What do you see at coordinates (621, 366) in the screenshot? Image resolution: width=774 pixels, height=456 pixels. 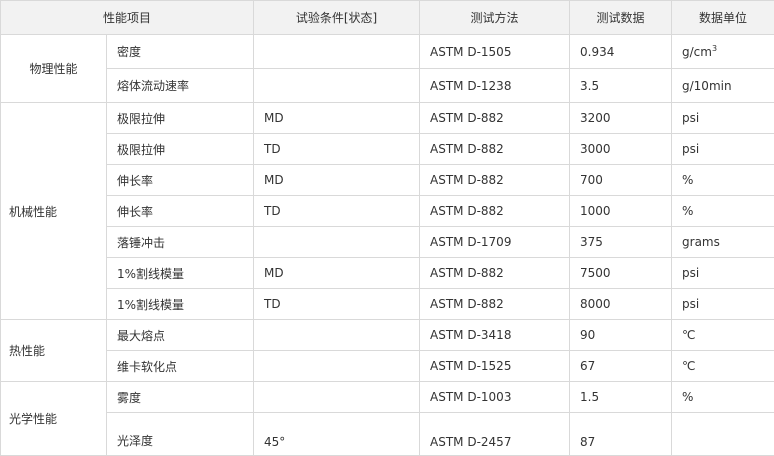 I see `value-cell: 67` at bounding box center [621, 366].